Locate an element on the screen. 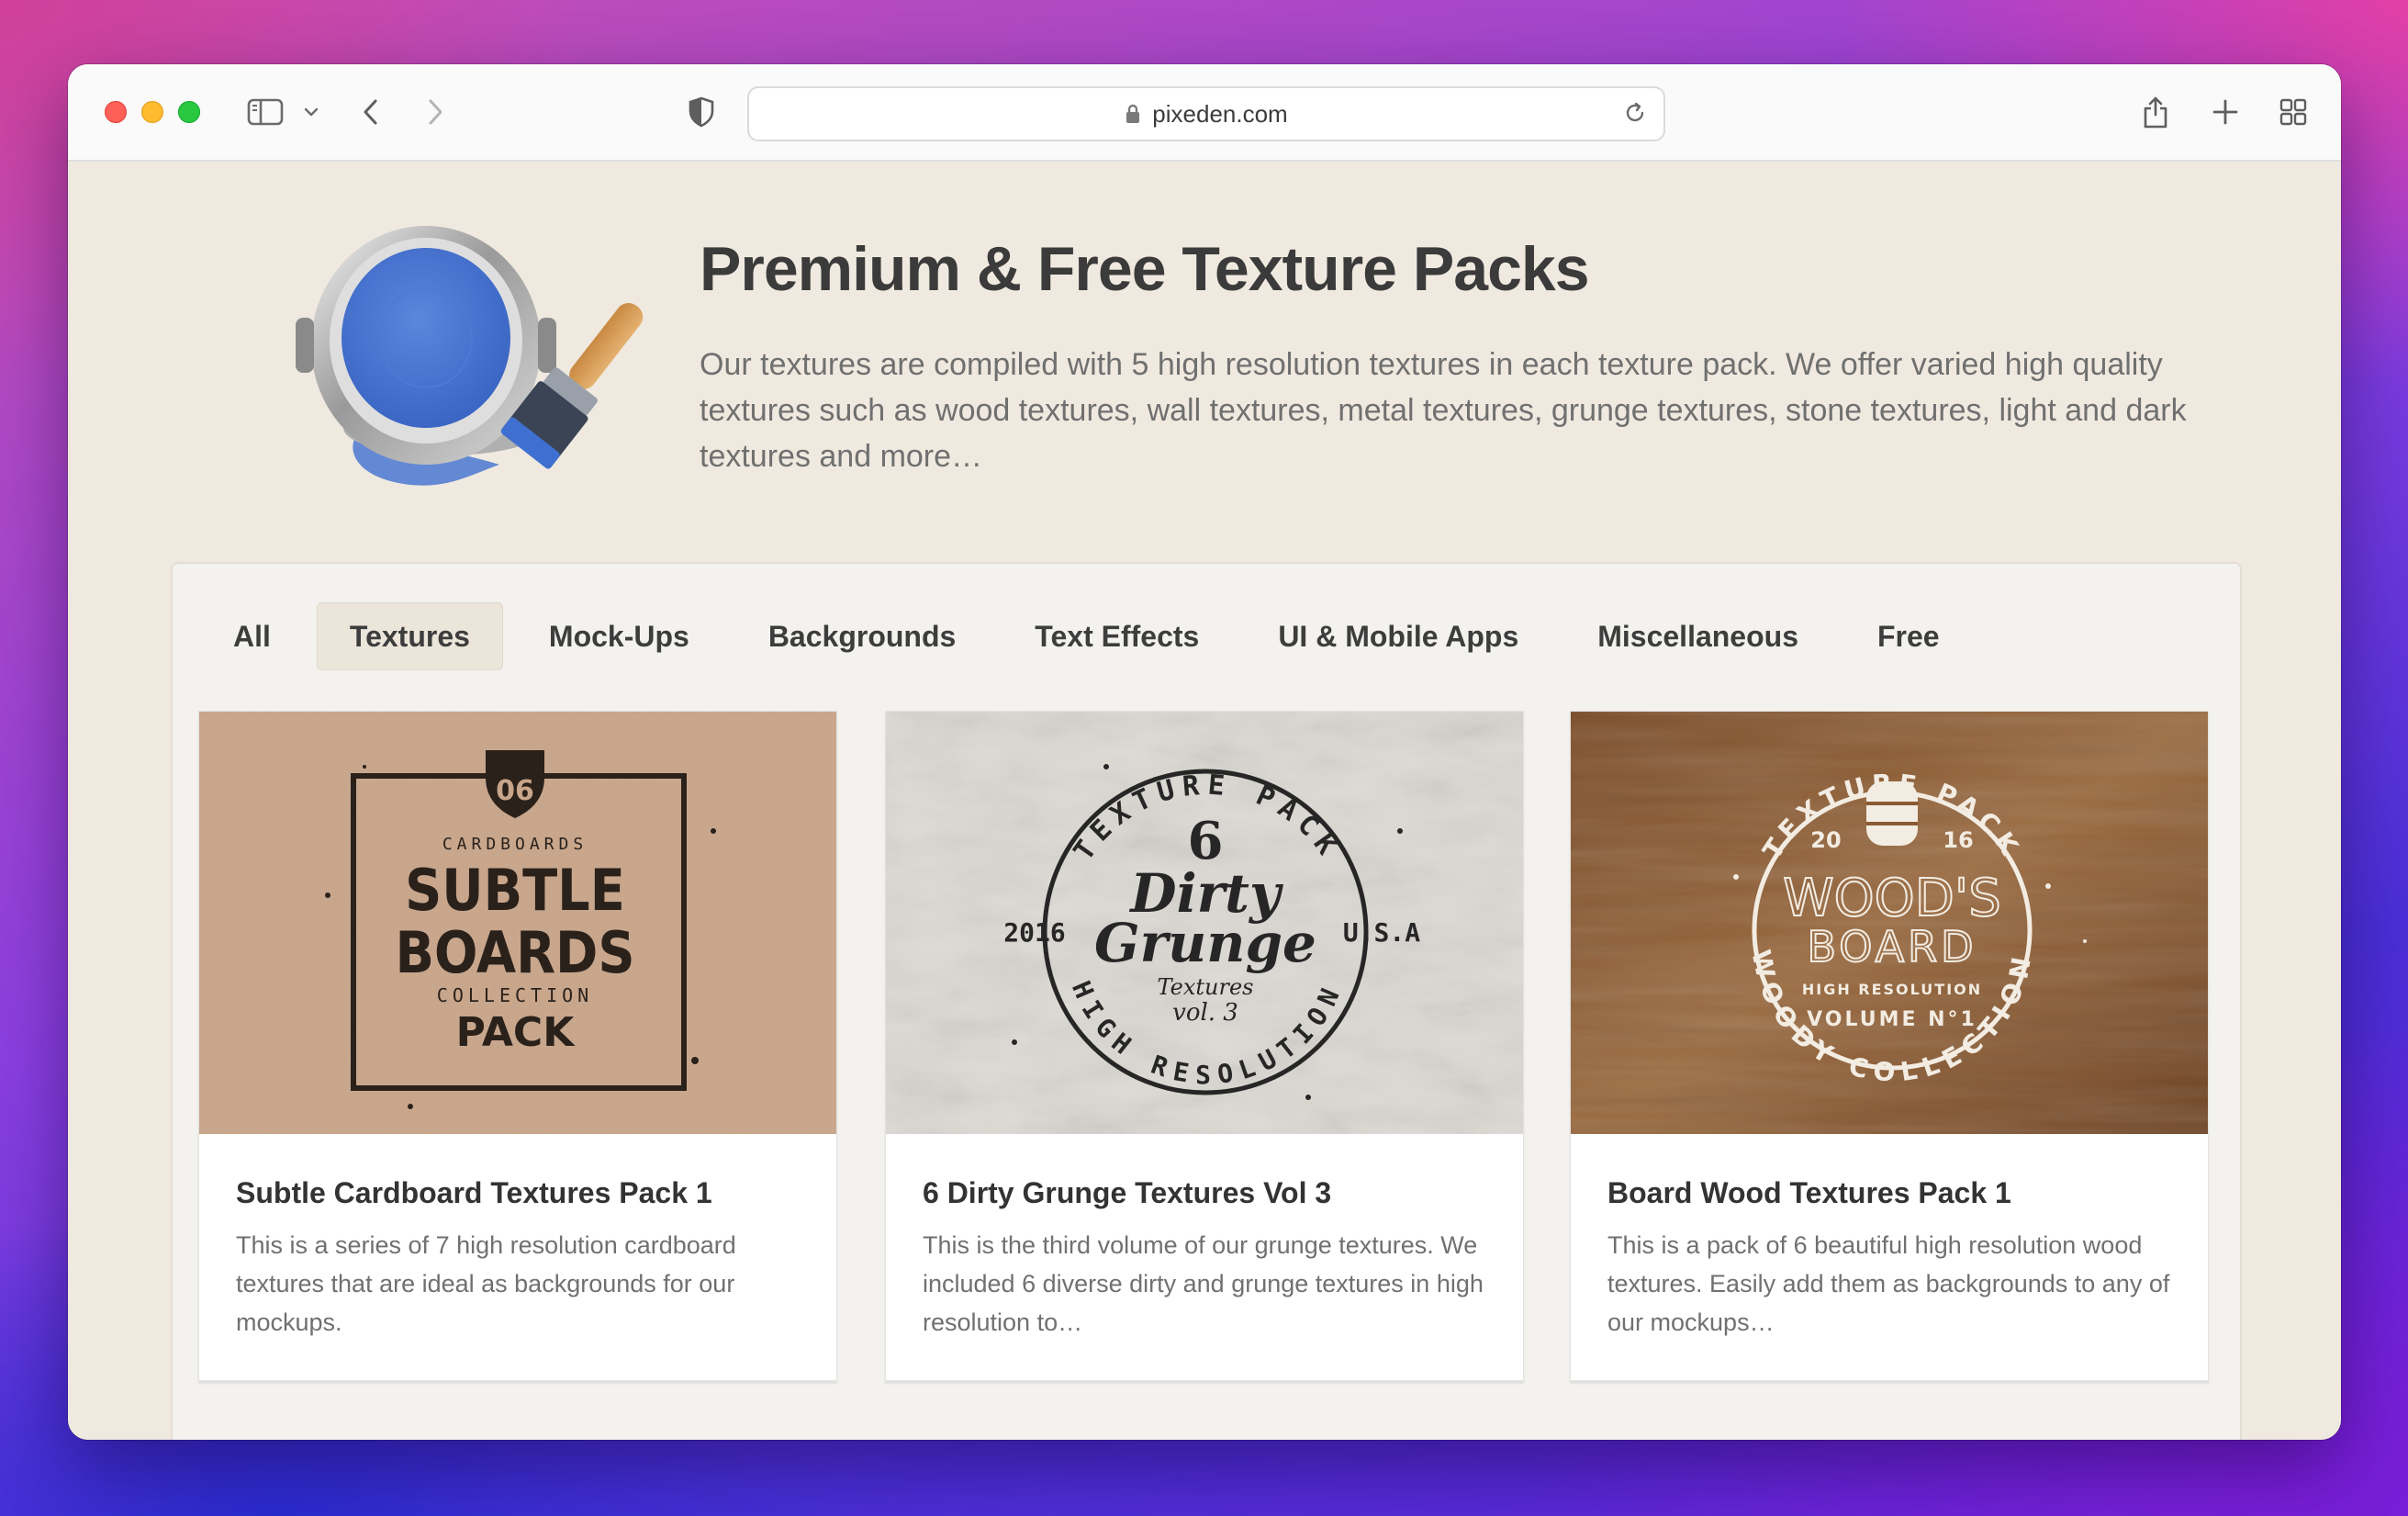 The height and width of the screenshot is (1516, 2408). tab-label: All is located at coordinates (252, 636).